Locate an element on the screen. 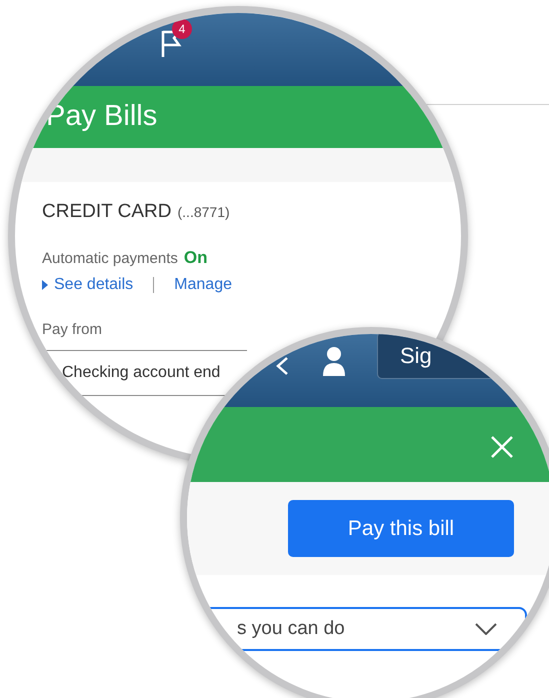 The image size is (549, 698). manage-link: Manage is located at coordinates (203, 285).